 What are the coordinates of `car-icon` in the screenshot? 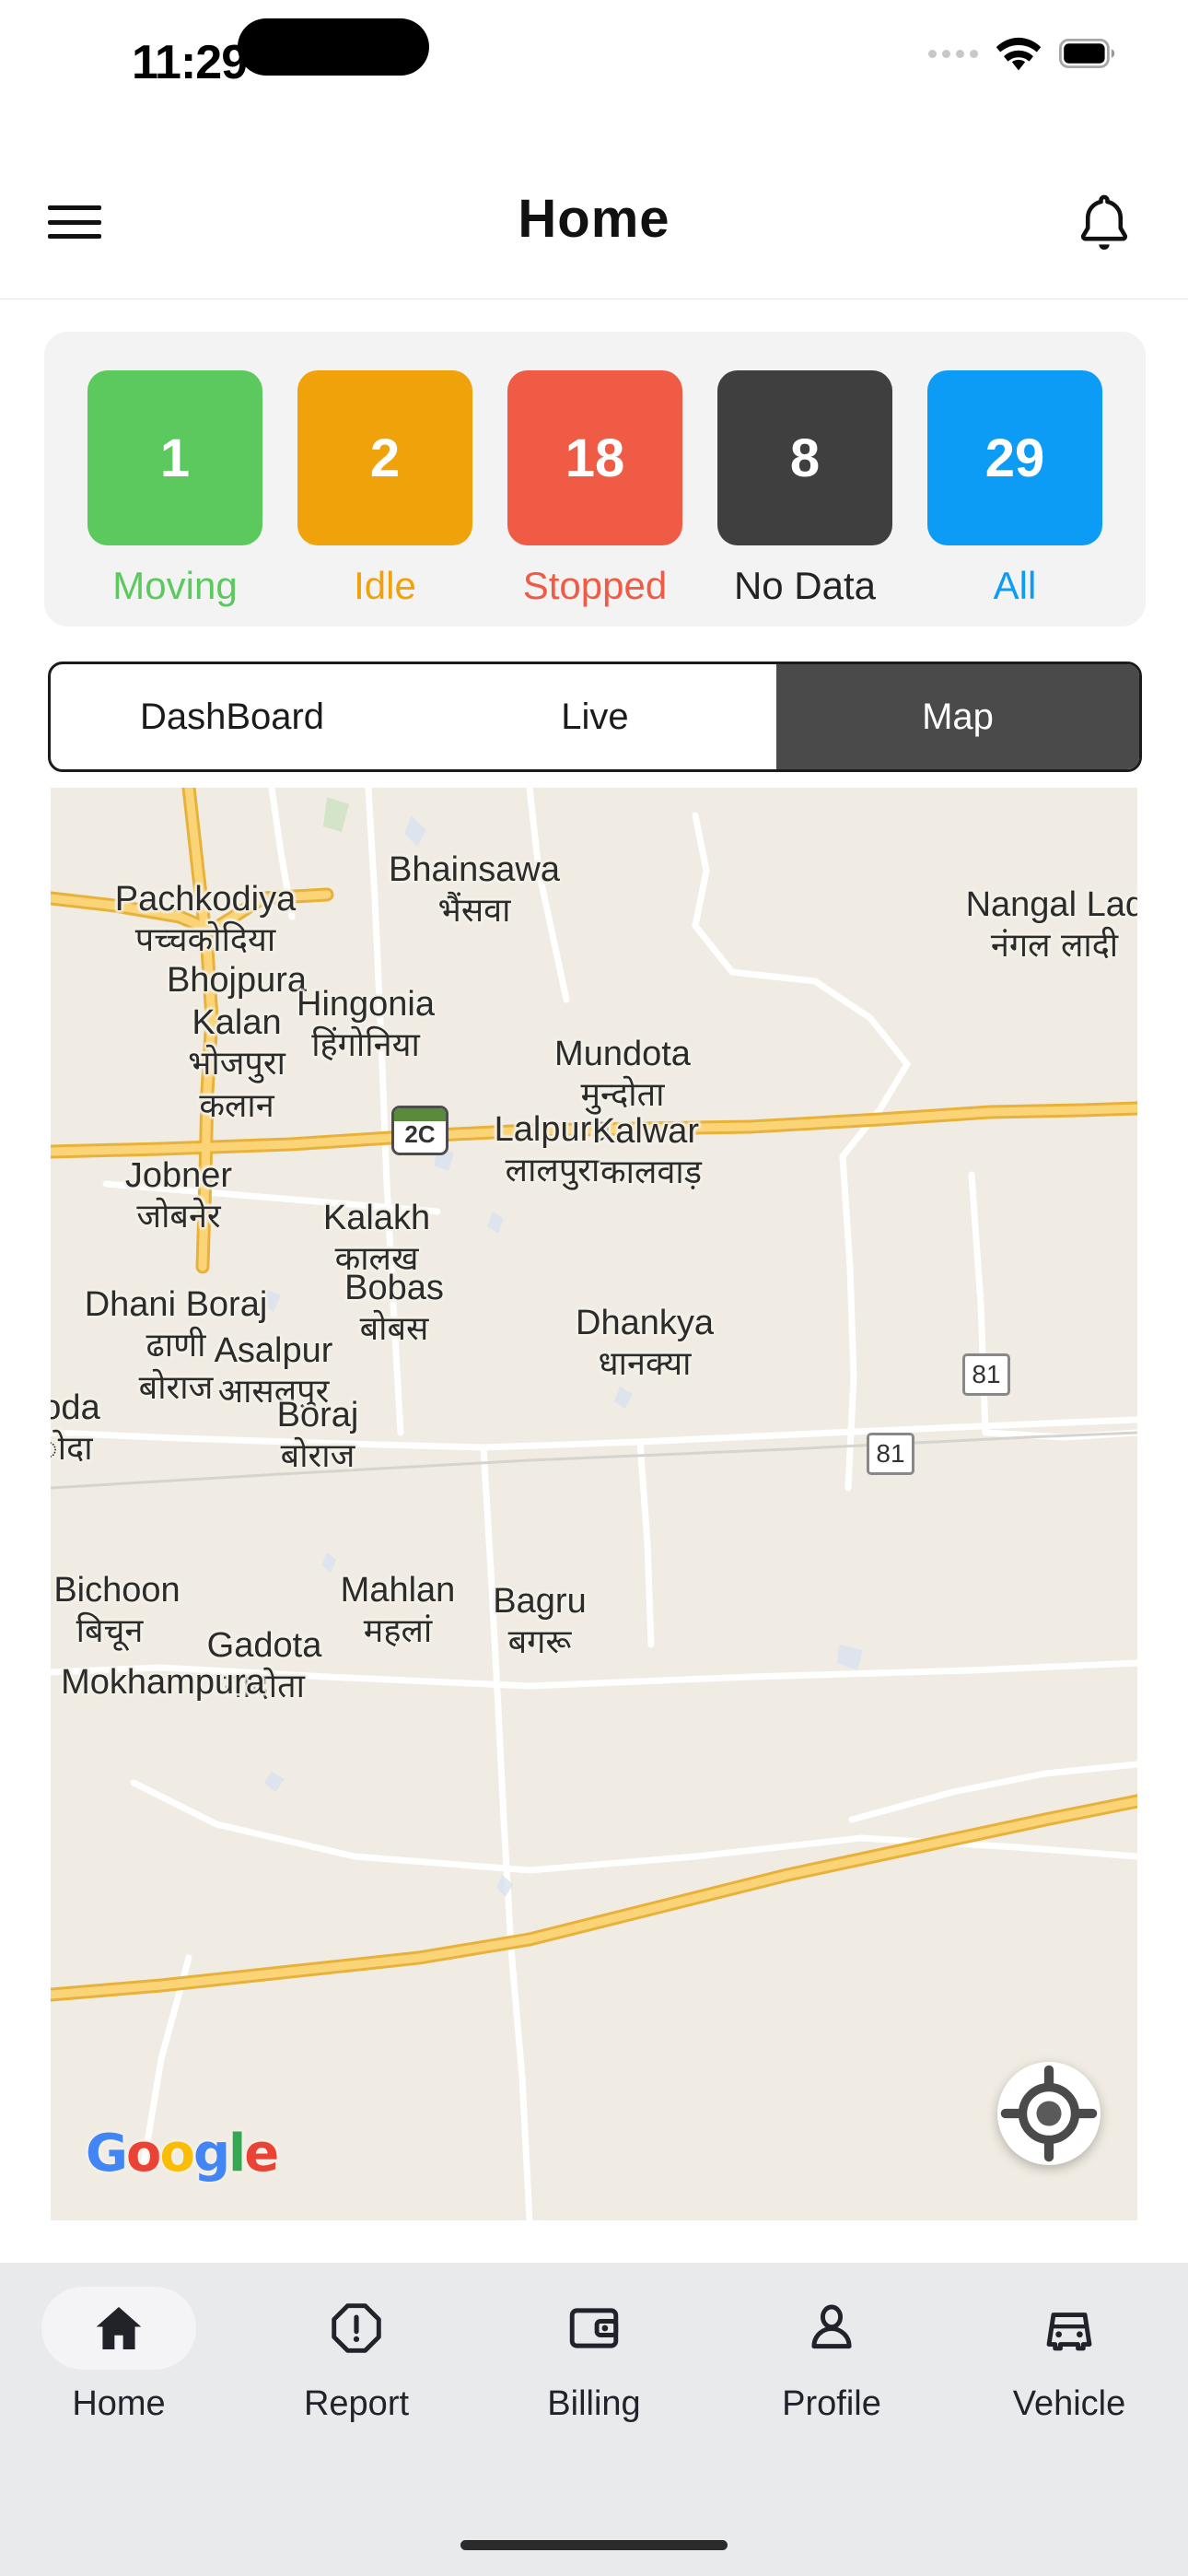 It's located at (1069, 2332).